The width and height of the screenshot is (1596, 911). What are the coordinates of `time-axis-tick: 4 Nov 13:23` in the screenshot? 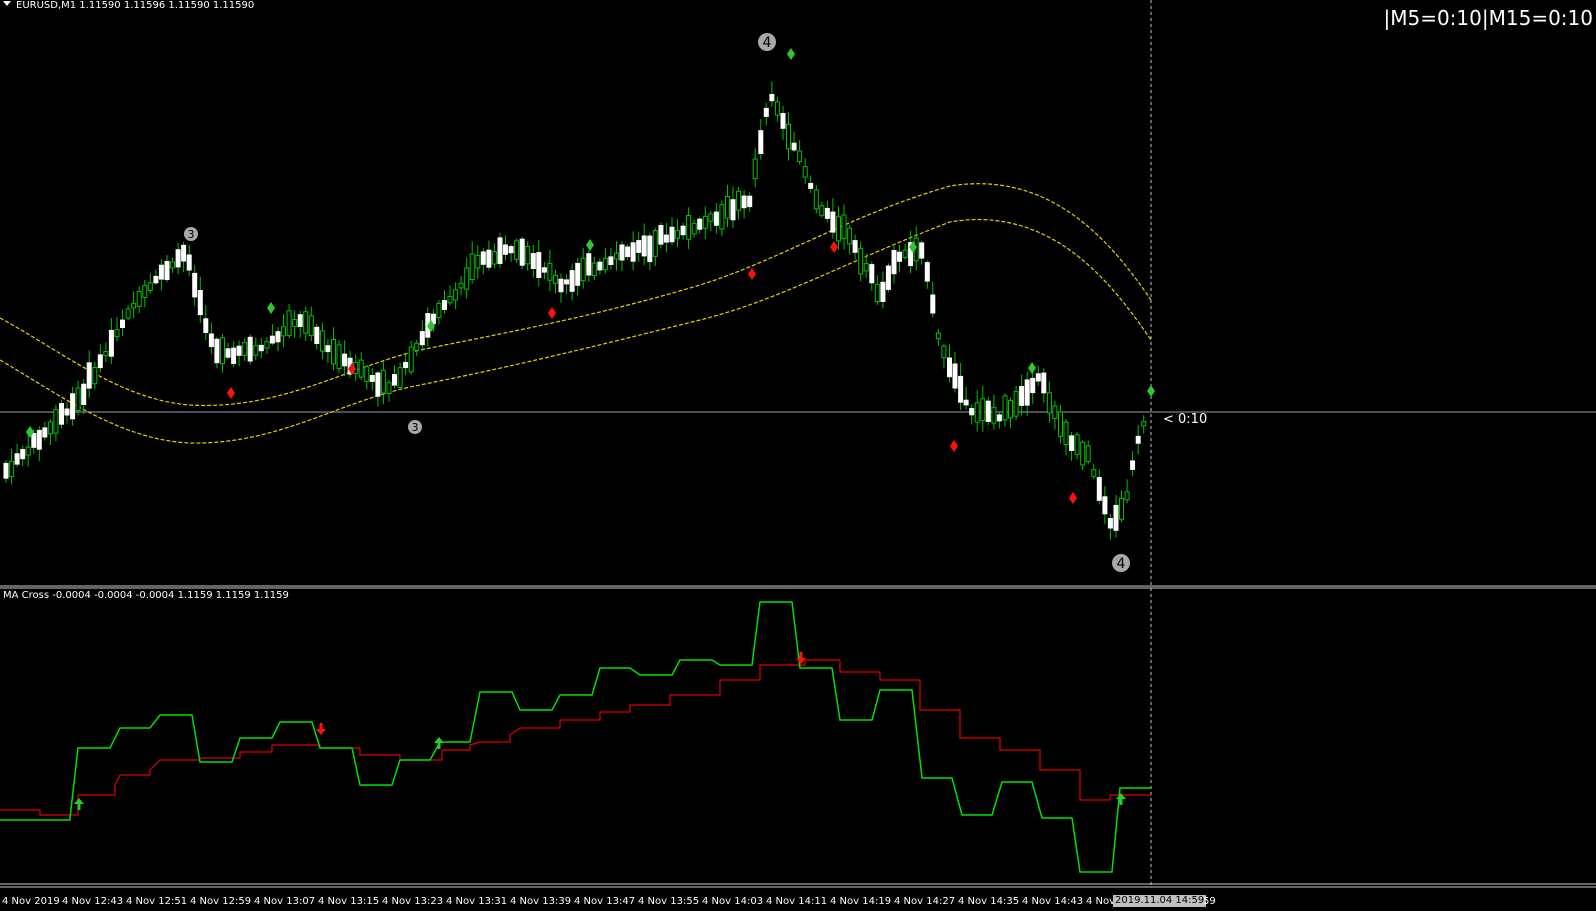 It's located at (413, 901).